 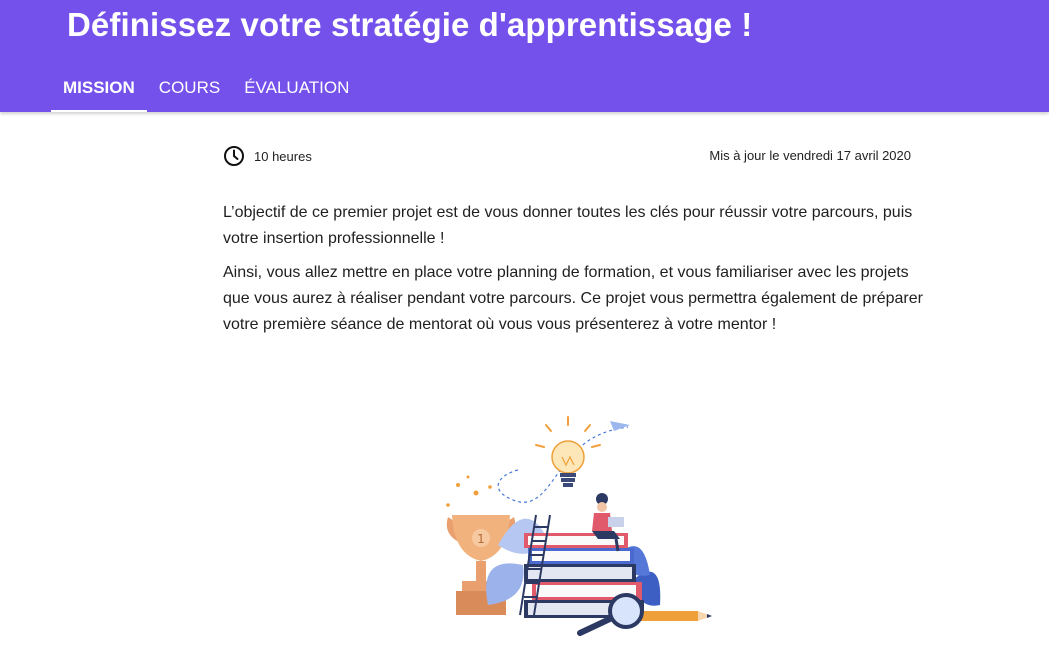 I want to click on clock-icon, so click(x=234, y=156).